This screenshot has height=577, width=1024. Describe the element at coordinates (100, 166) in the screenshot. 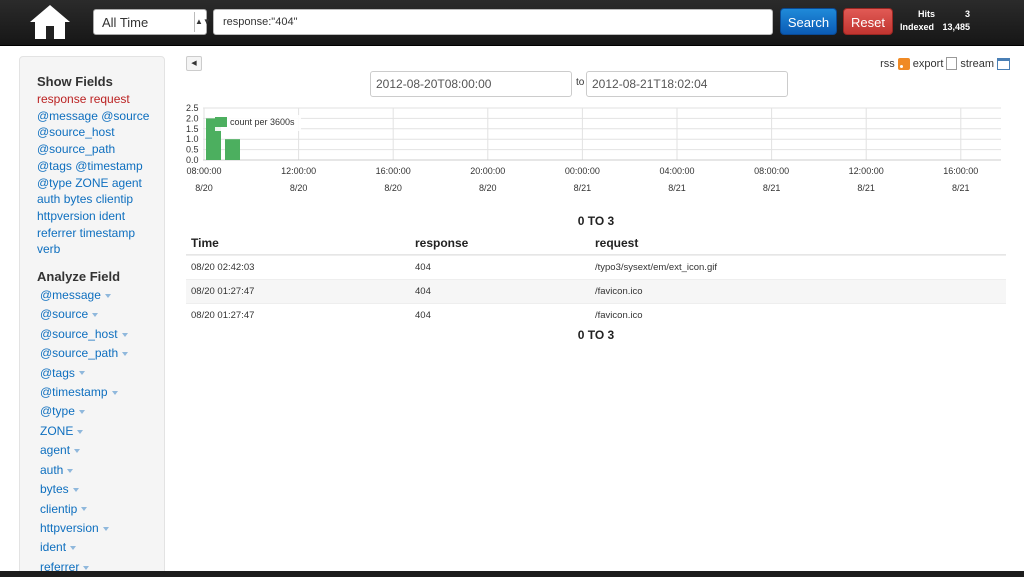

I see `show-field-line: @tags @timestamp` at that location.